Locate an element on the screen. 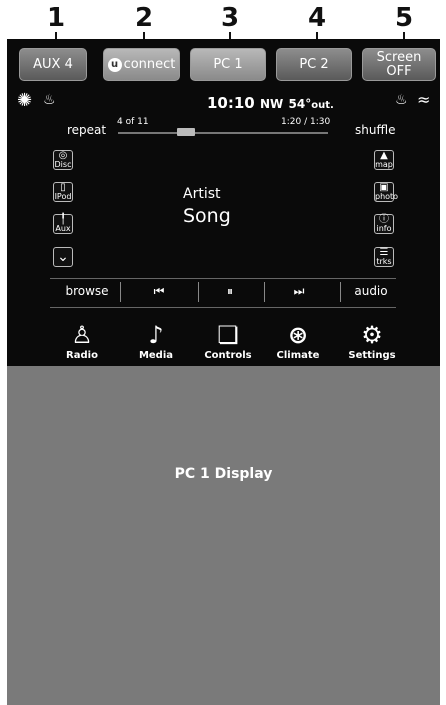 This screenshot has height=705, width=446. ipod-source-button: ▯ IPod is located at coordinates (63, 192).